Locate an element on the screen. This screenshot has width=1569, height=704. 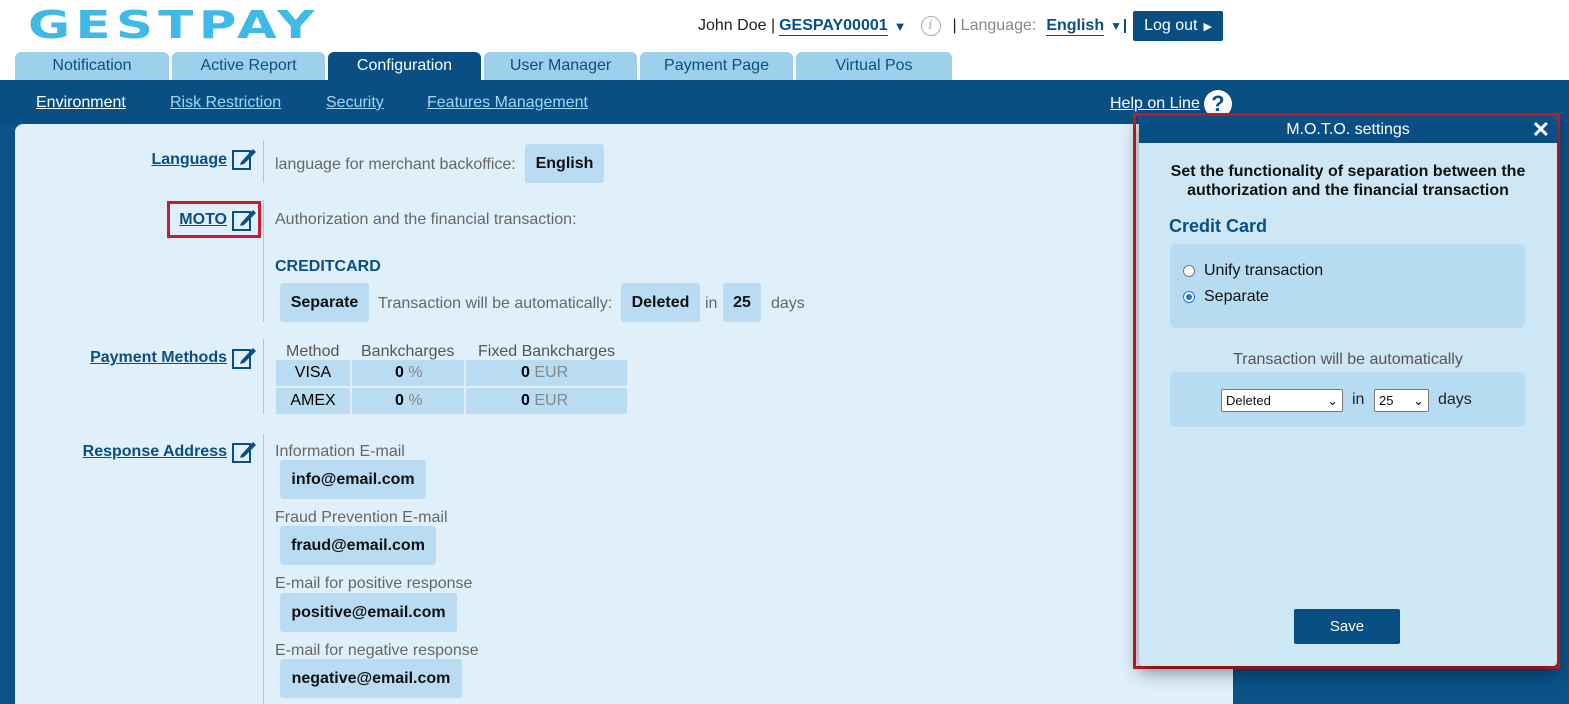
close-icon: ✕ is located at coordinates (1541, 129).